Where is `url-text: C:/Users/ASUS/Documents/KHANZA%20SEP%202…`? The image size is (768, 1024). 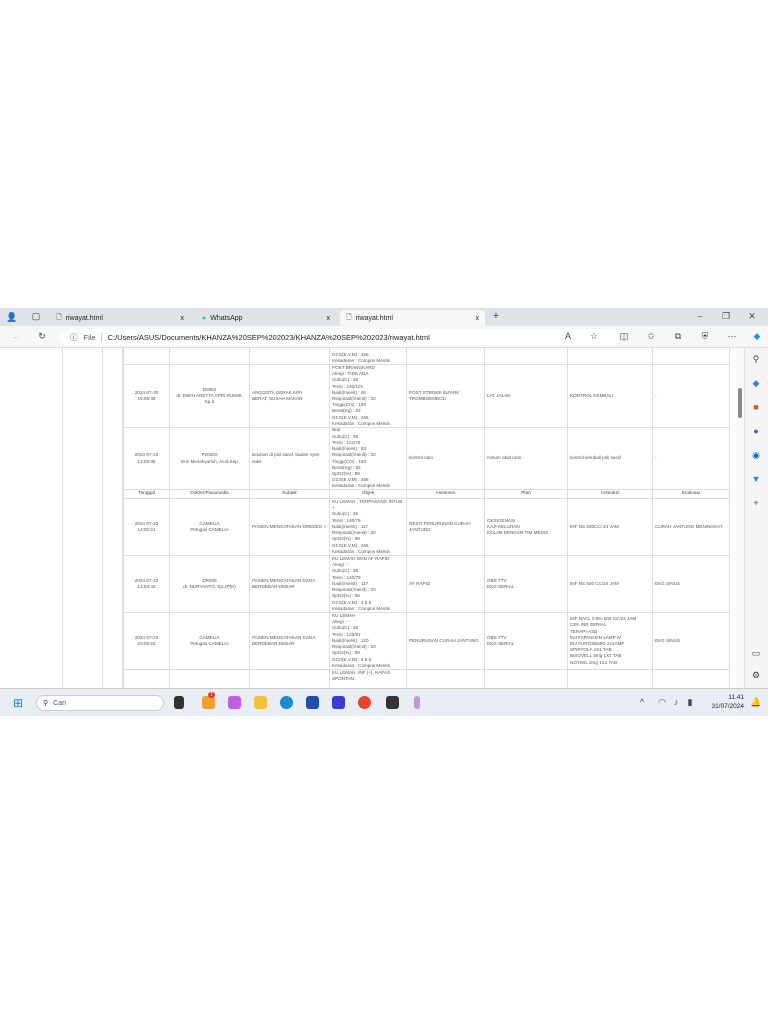 url-text: C:/Users/ASUS/Documents/KHANZA%20SEP%202… is located at coordinates (269, 337).